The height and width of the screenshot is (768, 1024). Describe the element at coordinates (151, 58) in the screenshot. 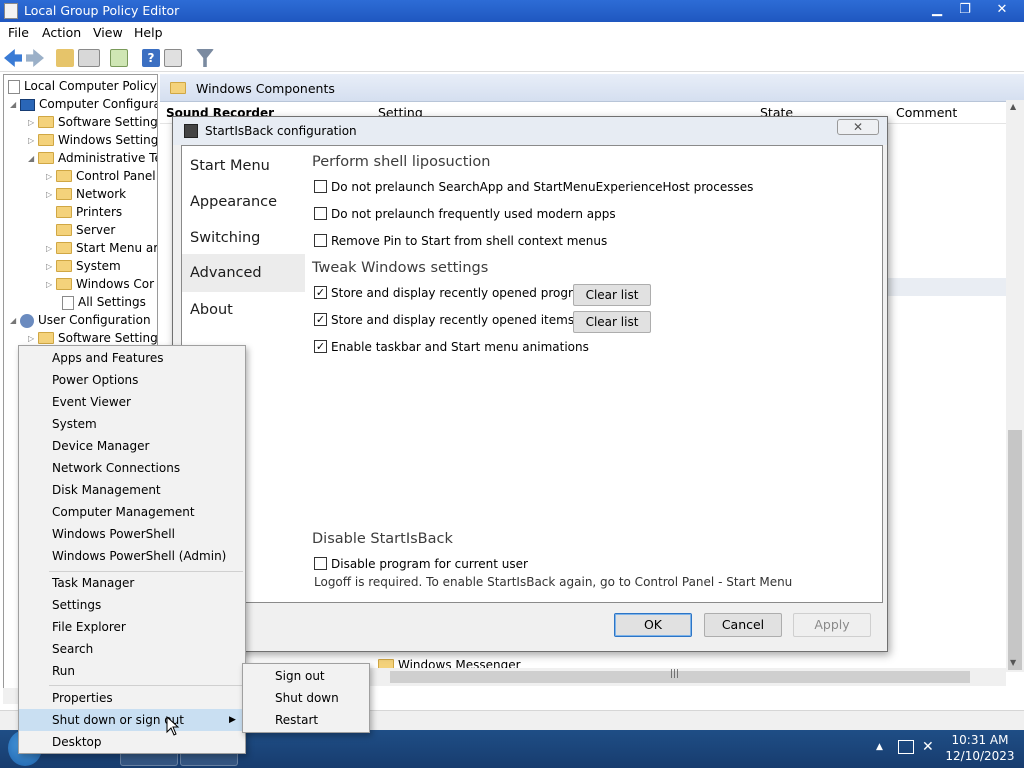

I see `help-icon: ?` at that location.